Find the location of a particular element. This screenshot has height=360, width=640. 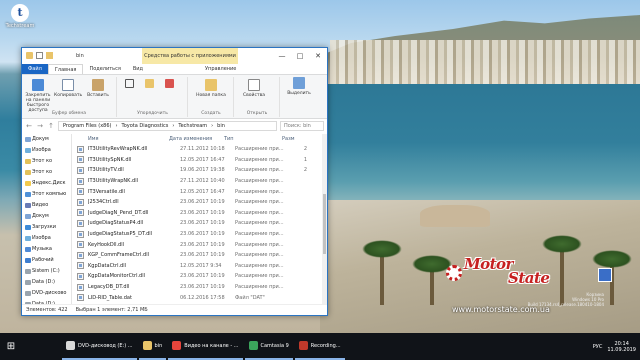

tab-view: Вид is located at coordinates (138, 69).